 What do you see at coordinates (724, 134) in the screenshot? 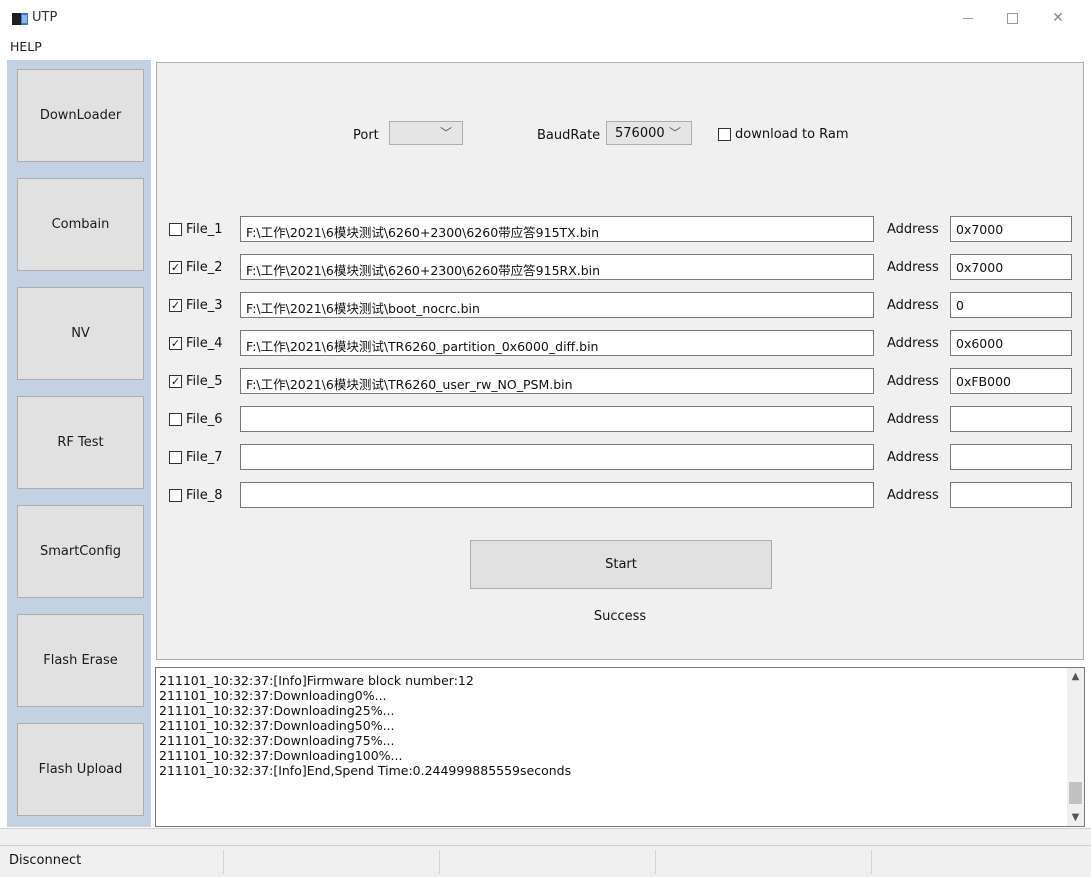
I see `download-to-ram-checkbox` at bounding box center [724, 134].